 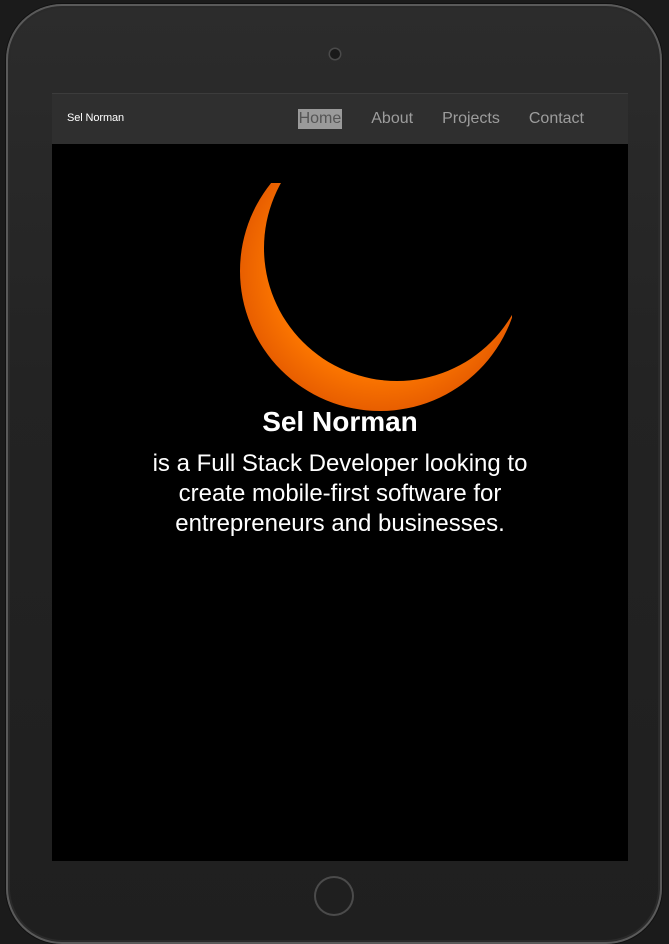 What do you see at coordinates (320, 119) in the screenshot?
I see `nav-link-home: Home` at bounding box center [320, 119].